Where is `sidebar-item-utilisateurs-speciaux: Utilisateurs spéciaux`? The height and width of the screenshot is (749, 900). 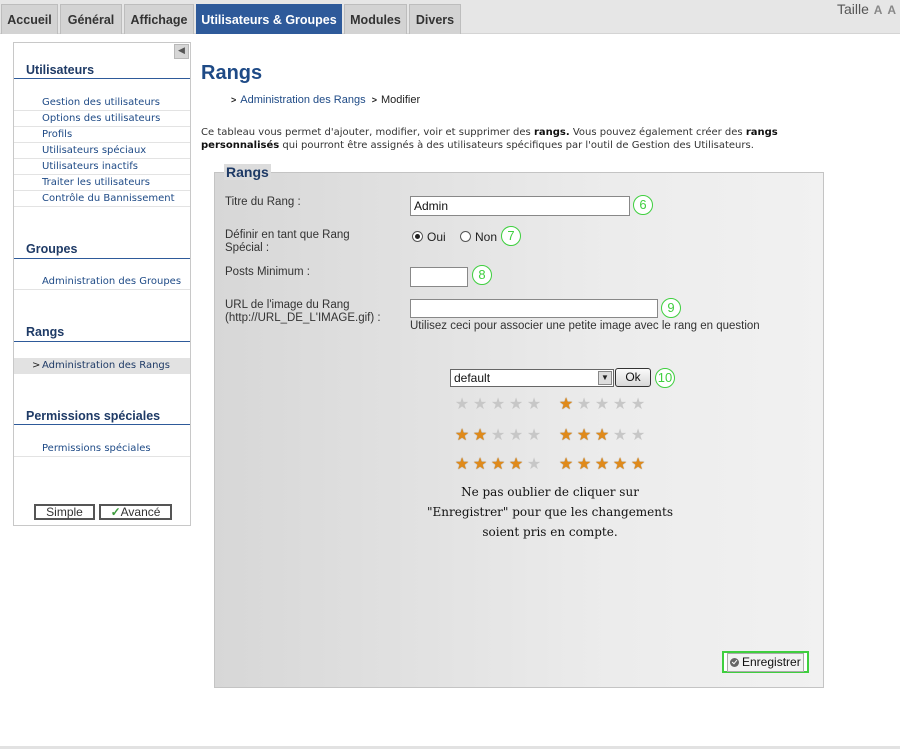 sidebar-item-utilisateurs-speciaux: Utilisateurs spéciaux is located at coordinates (102, 151).